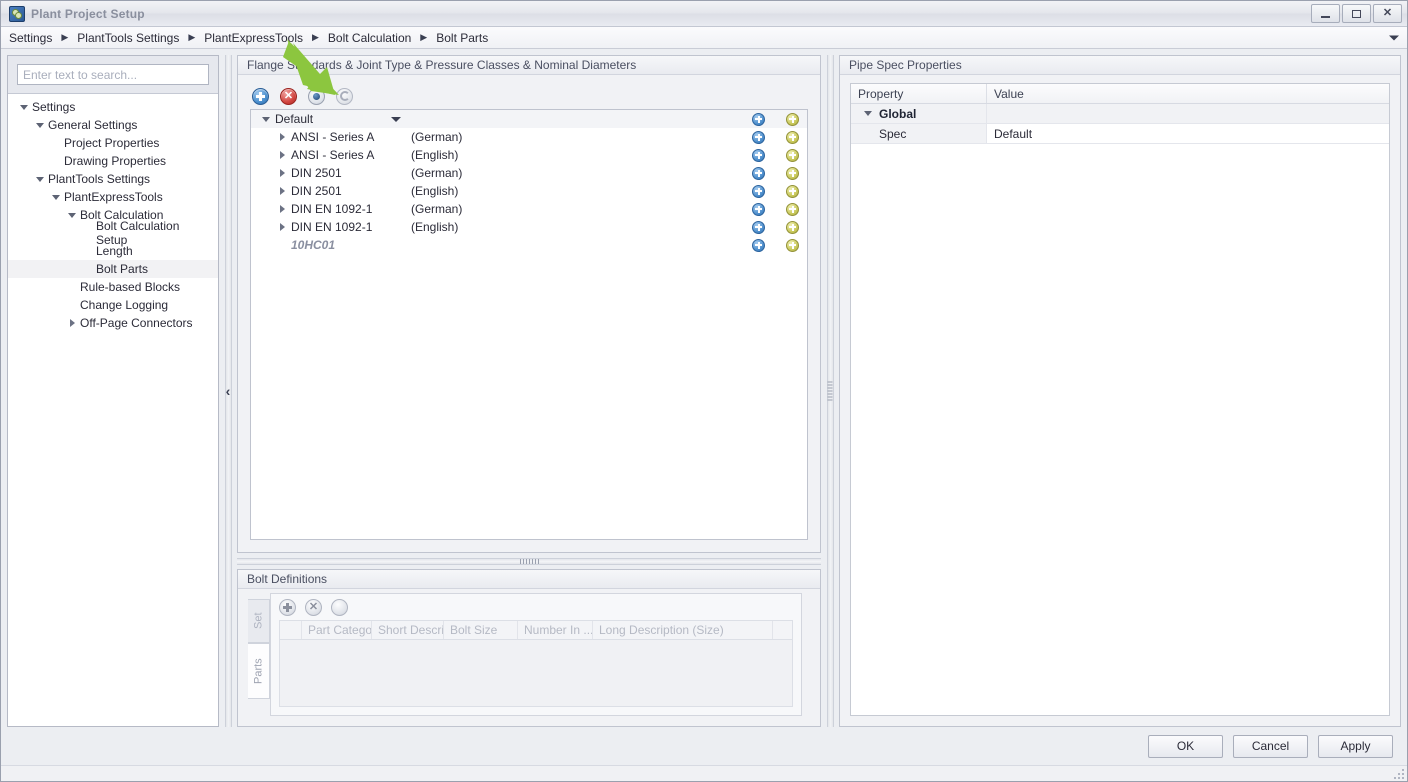 The width and height of the screenshot is (1408, 782). I want to click on flange-row: DIN 2501 (German), so click(529, 173).